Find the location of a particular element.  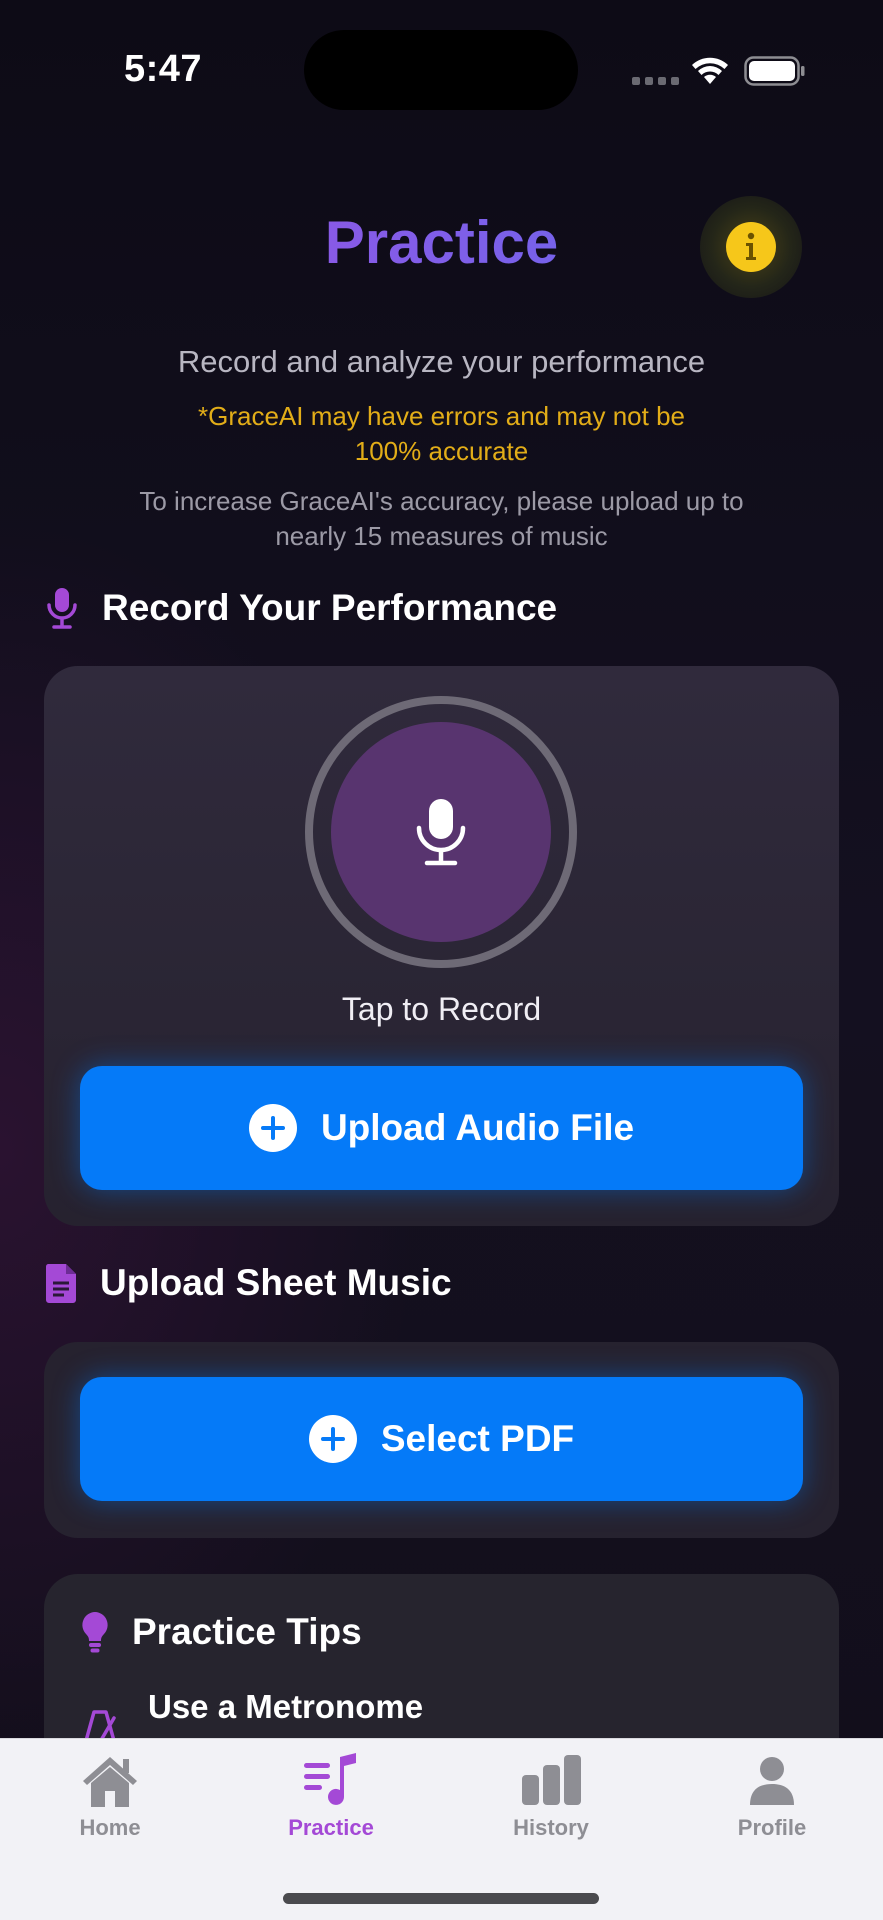

info-icon is located at coordinates (751, 247).